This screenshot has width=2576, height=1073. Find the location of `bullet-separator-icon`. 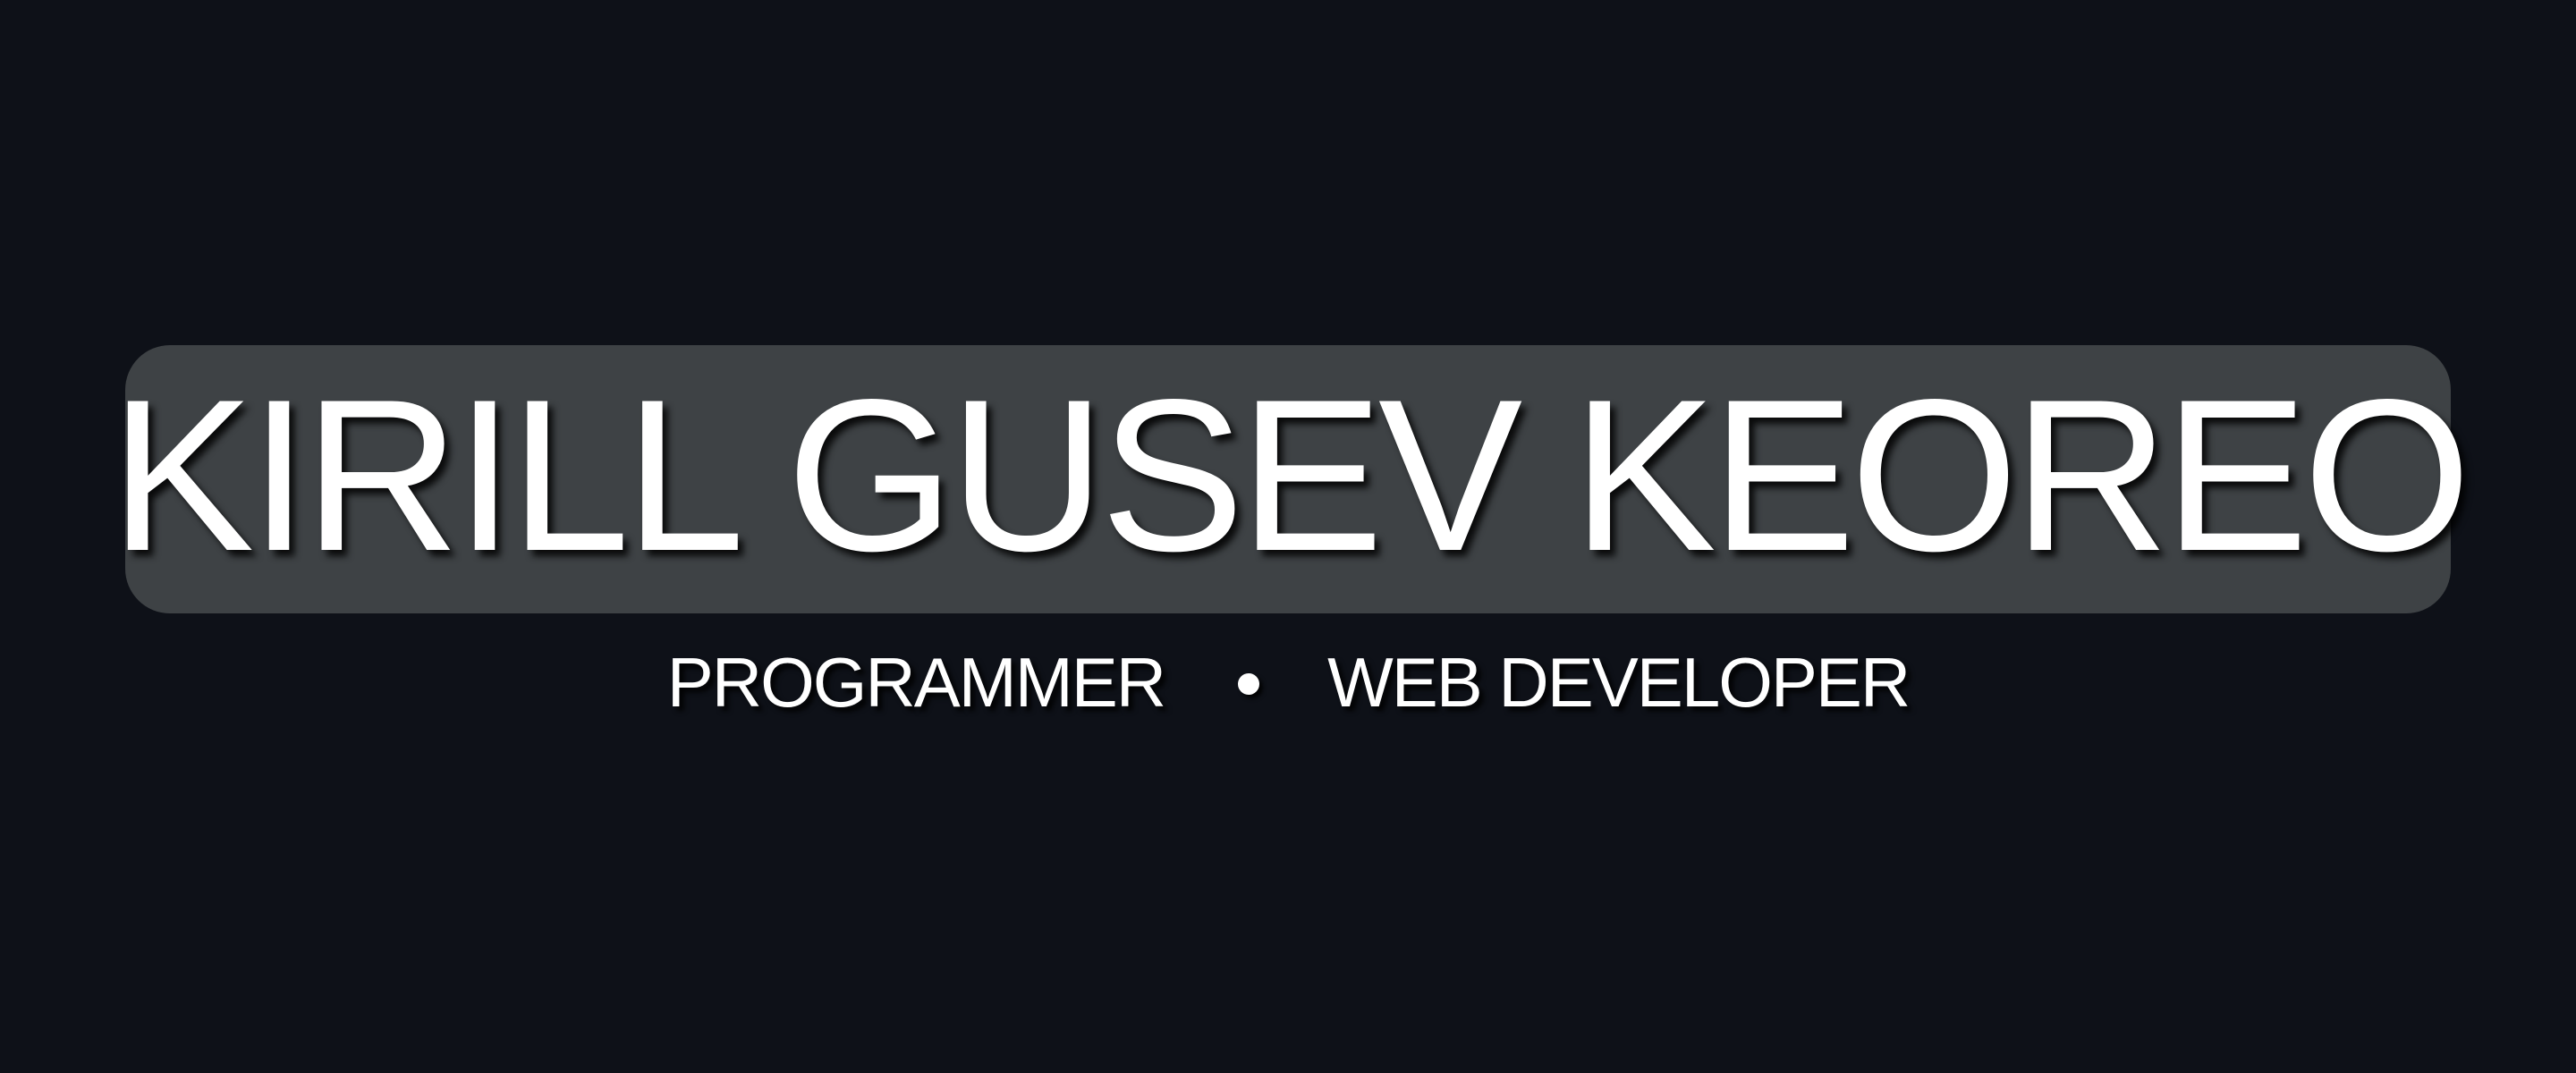

bullet-separator-icon is located at coordinates (1249, 684).